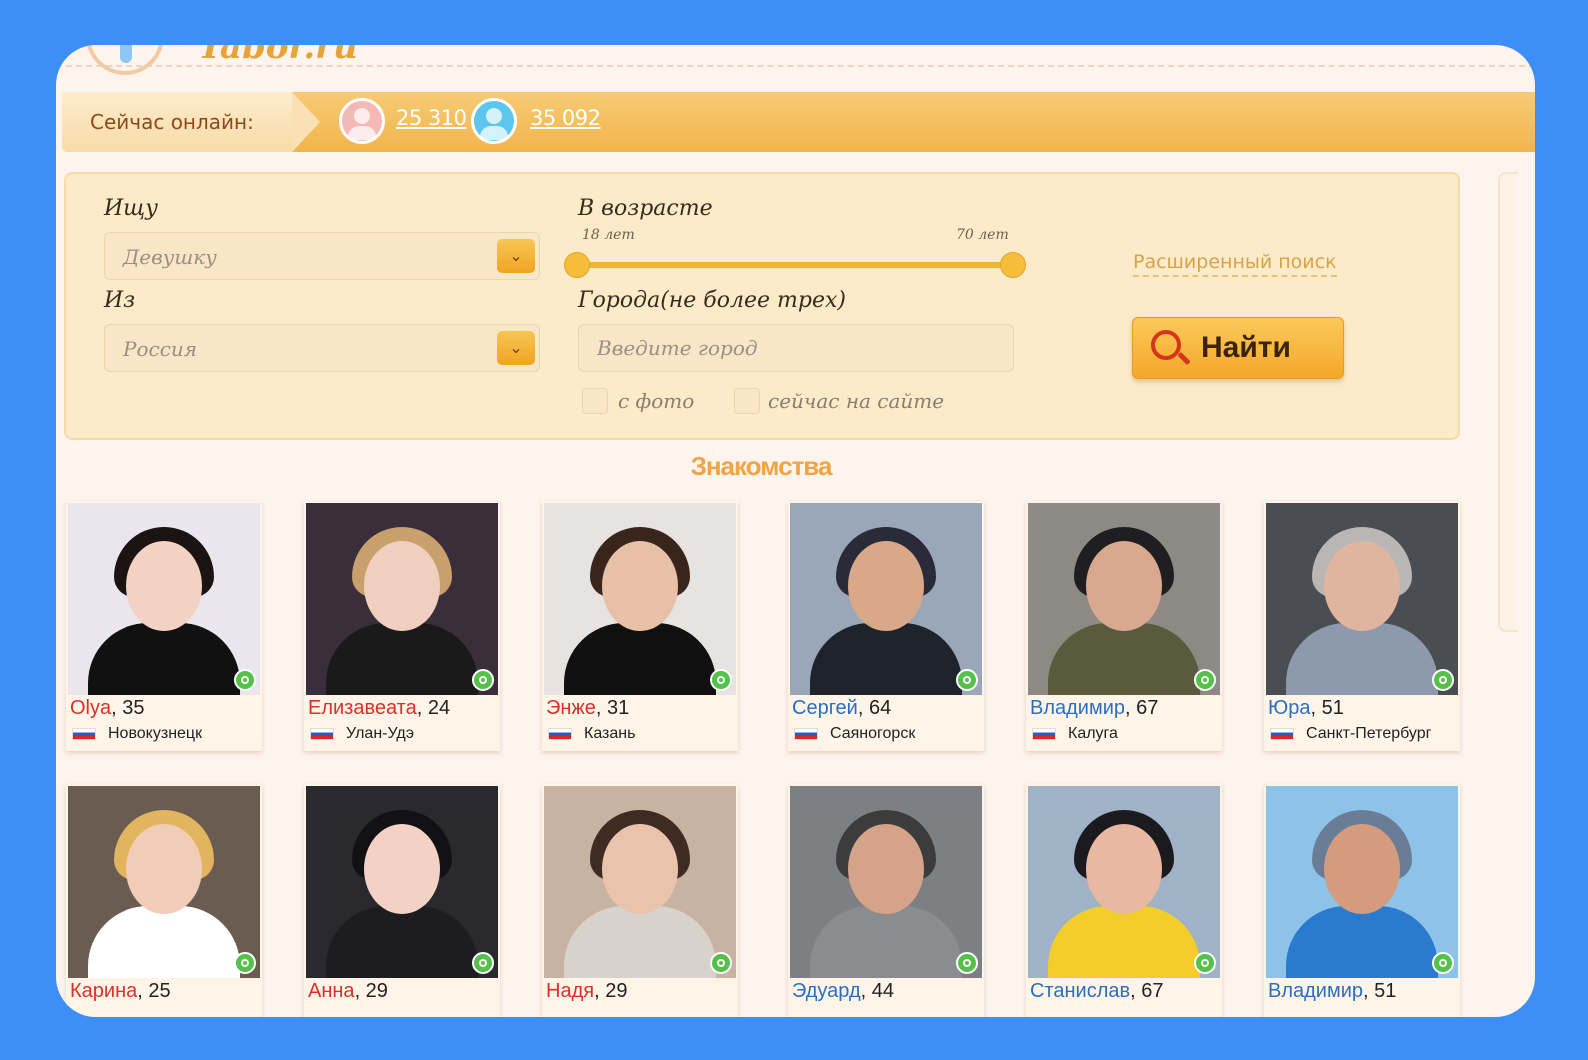 The image size is (1588, 1060). What do you see at coordinates (595, 401) in the screenshot?
I see `with-photo-checkbox` at bounding box center [595, 401].